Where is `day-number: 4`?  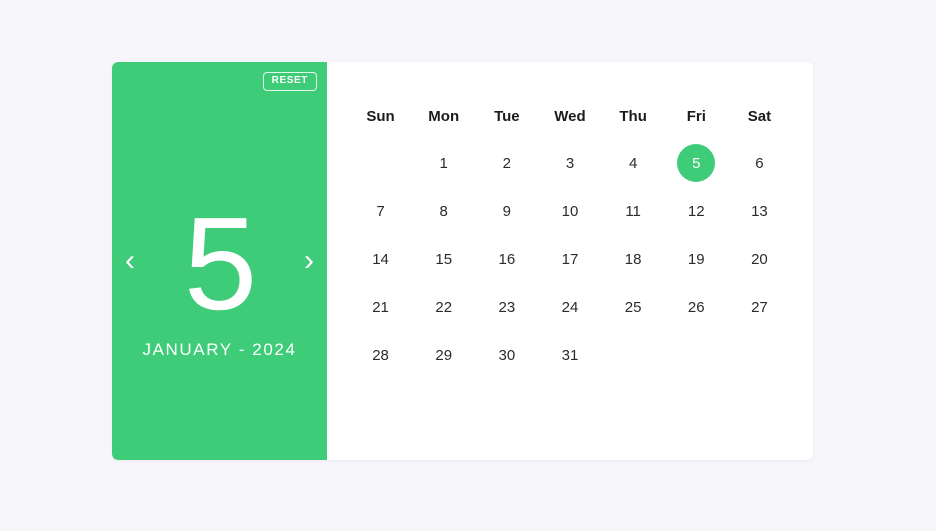
day-number: 4 is located at coordinates (633, 163).